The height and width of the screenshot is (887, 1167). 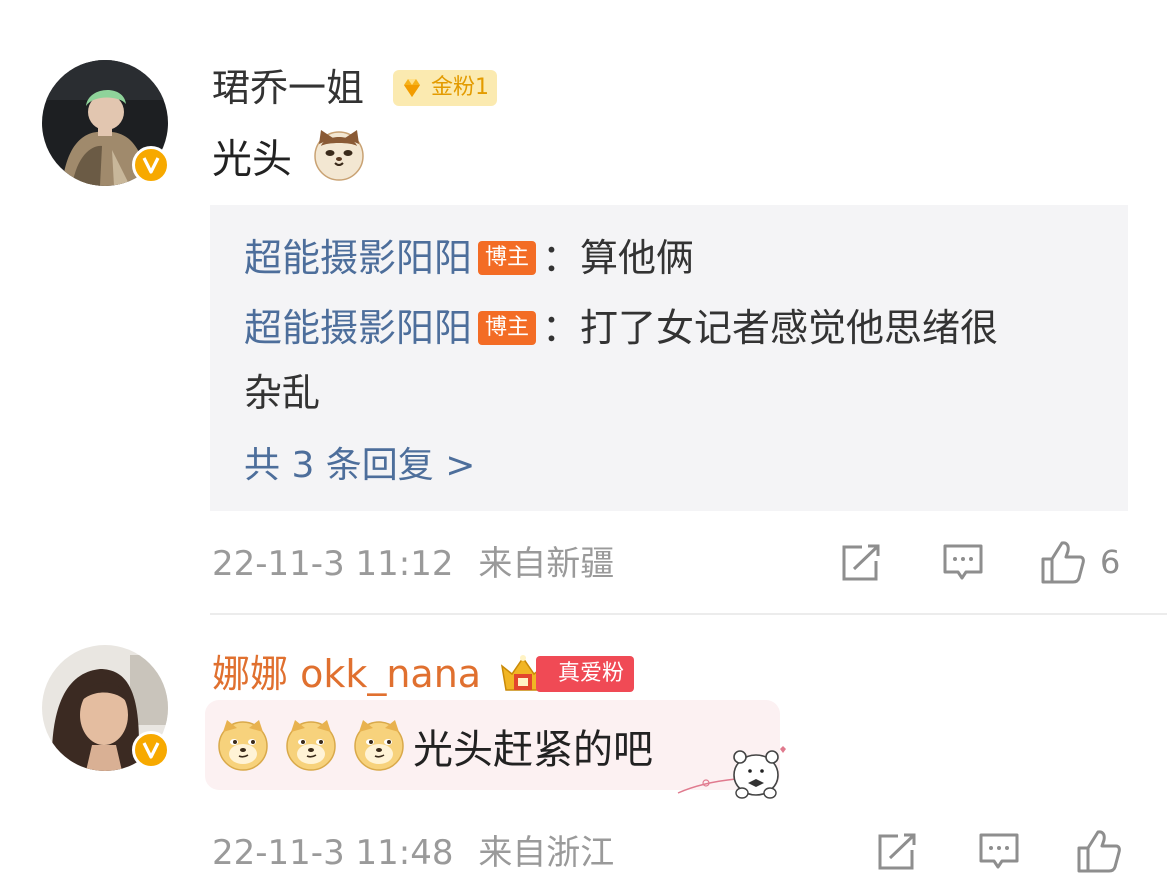 I want to click on reply-item-continued: 杂乱, so click(x=282, y=393).